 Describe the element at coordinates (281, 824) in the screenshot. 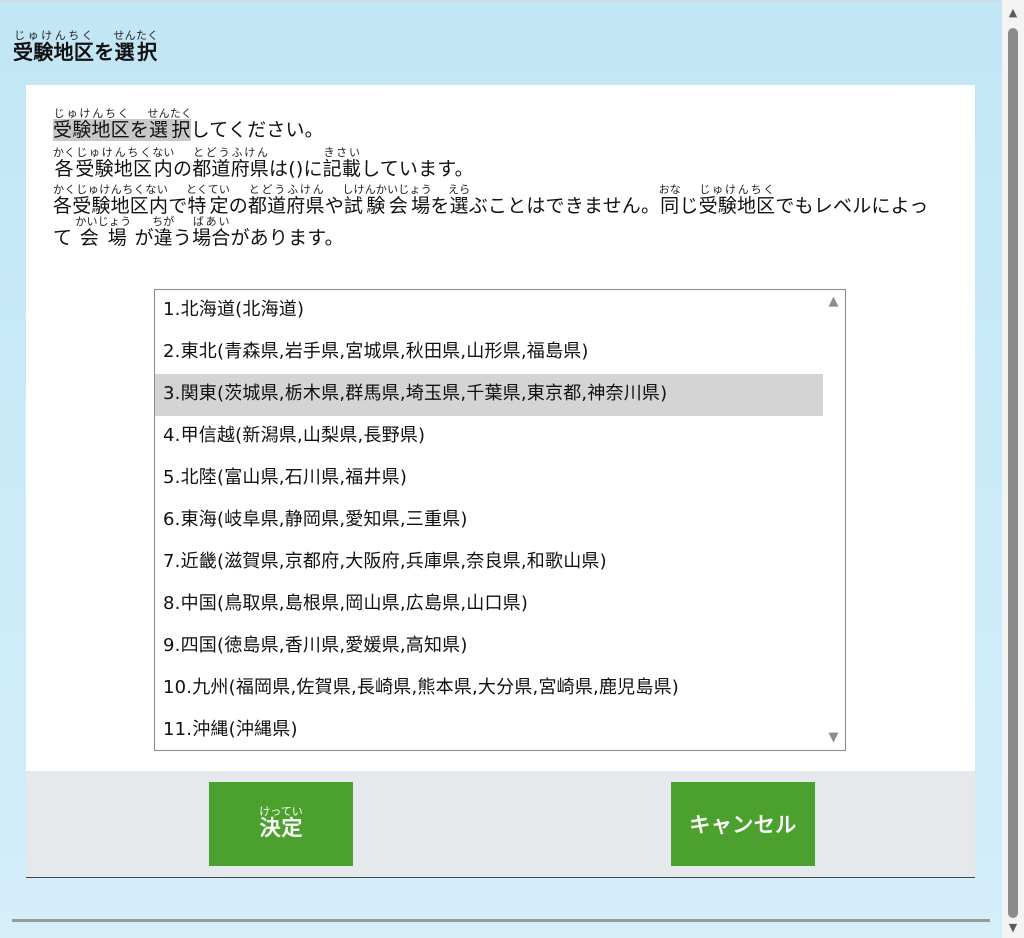

I see `confirm-button: 決定けってい` at that location.